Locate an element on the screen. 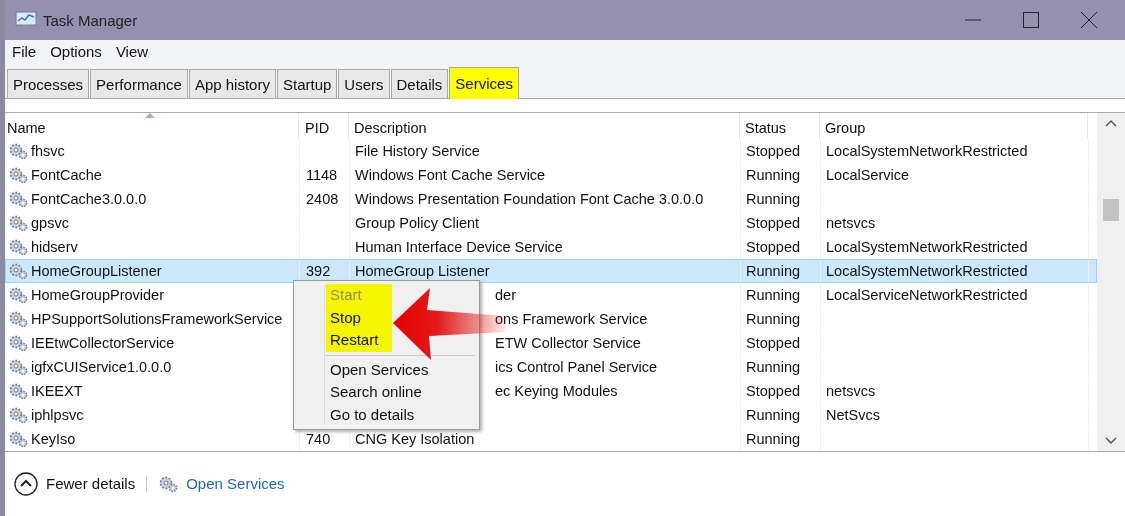 The width and height of the screenshot is (1125, 516). description-cell: CNG Key Isolation is located at coordinates (415, 439).